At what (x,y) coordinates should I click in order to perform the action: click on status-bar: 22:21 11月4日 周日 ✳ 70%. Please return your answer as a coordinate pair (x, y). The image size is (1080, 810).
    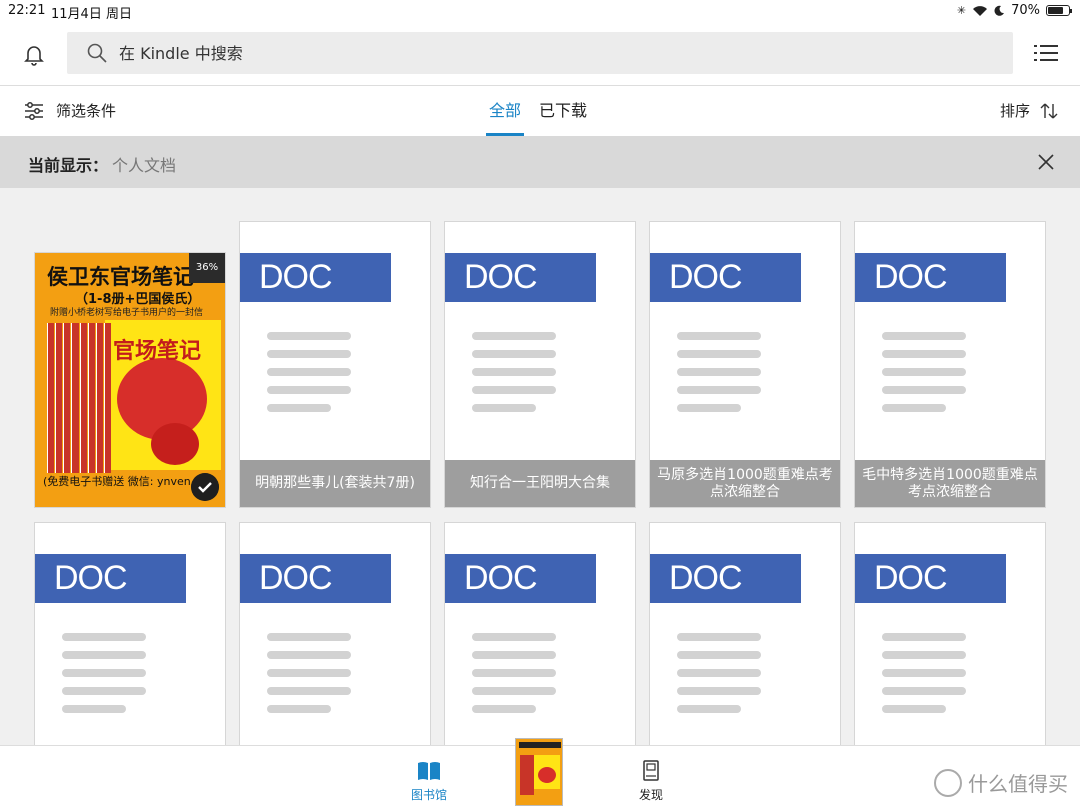
    Looking at the image, I should click on (540, 11).